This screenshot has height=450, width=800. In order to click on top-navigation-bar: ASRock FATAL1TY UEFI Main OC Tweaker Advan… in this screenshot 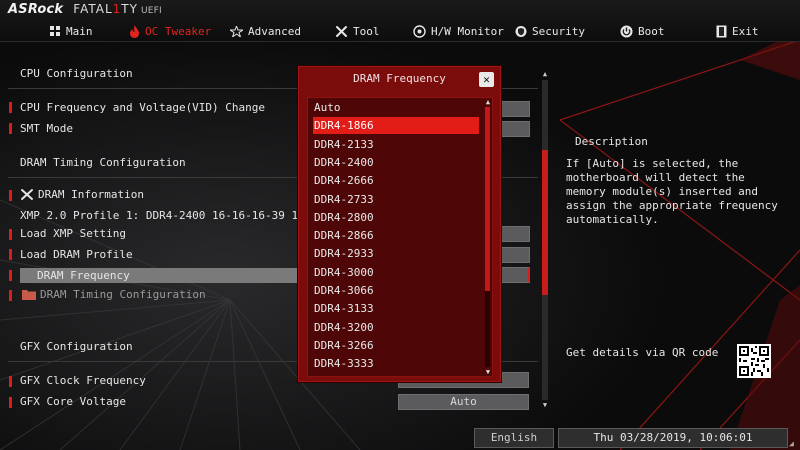, I will do `click(400, 21)`.